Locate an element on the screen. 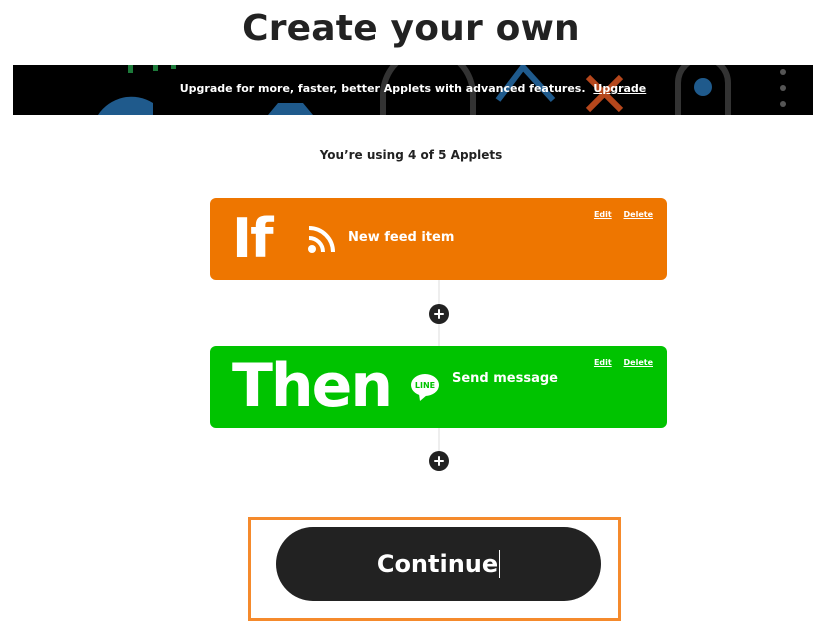  trigger-label: New feed item is located at coordinates (401, 237).